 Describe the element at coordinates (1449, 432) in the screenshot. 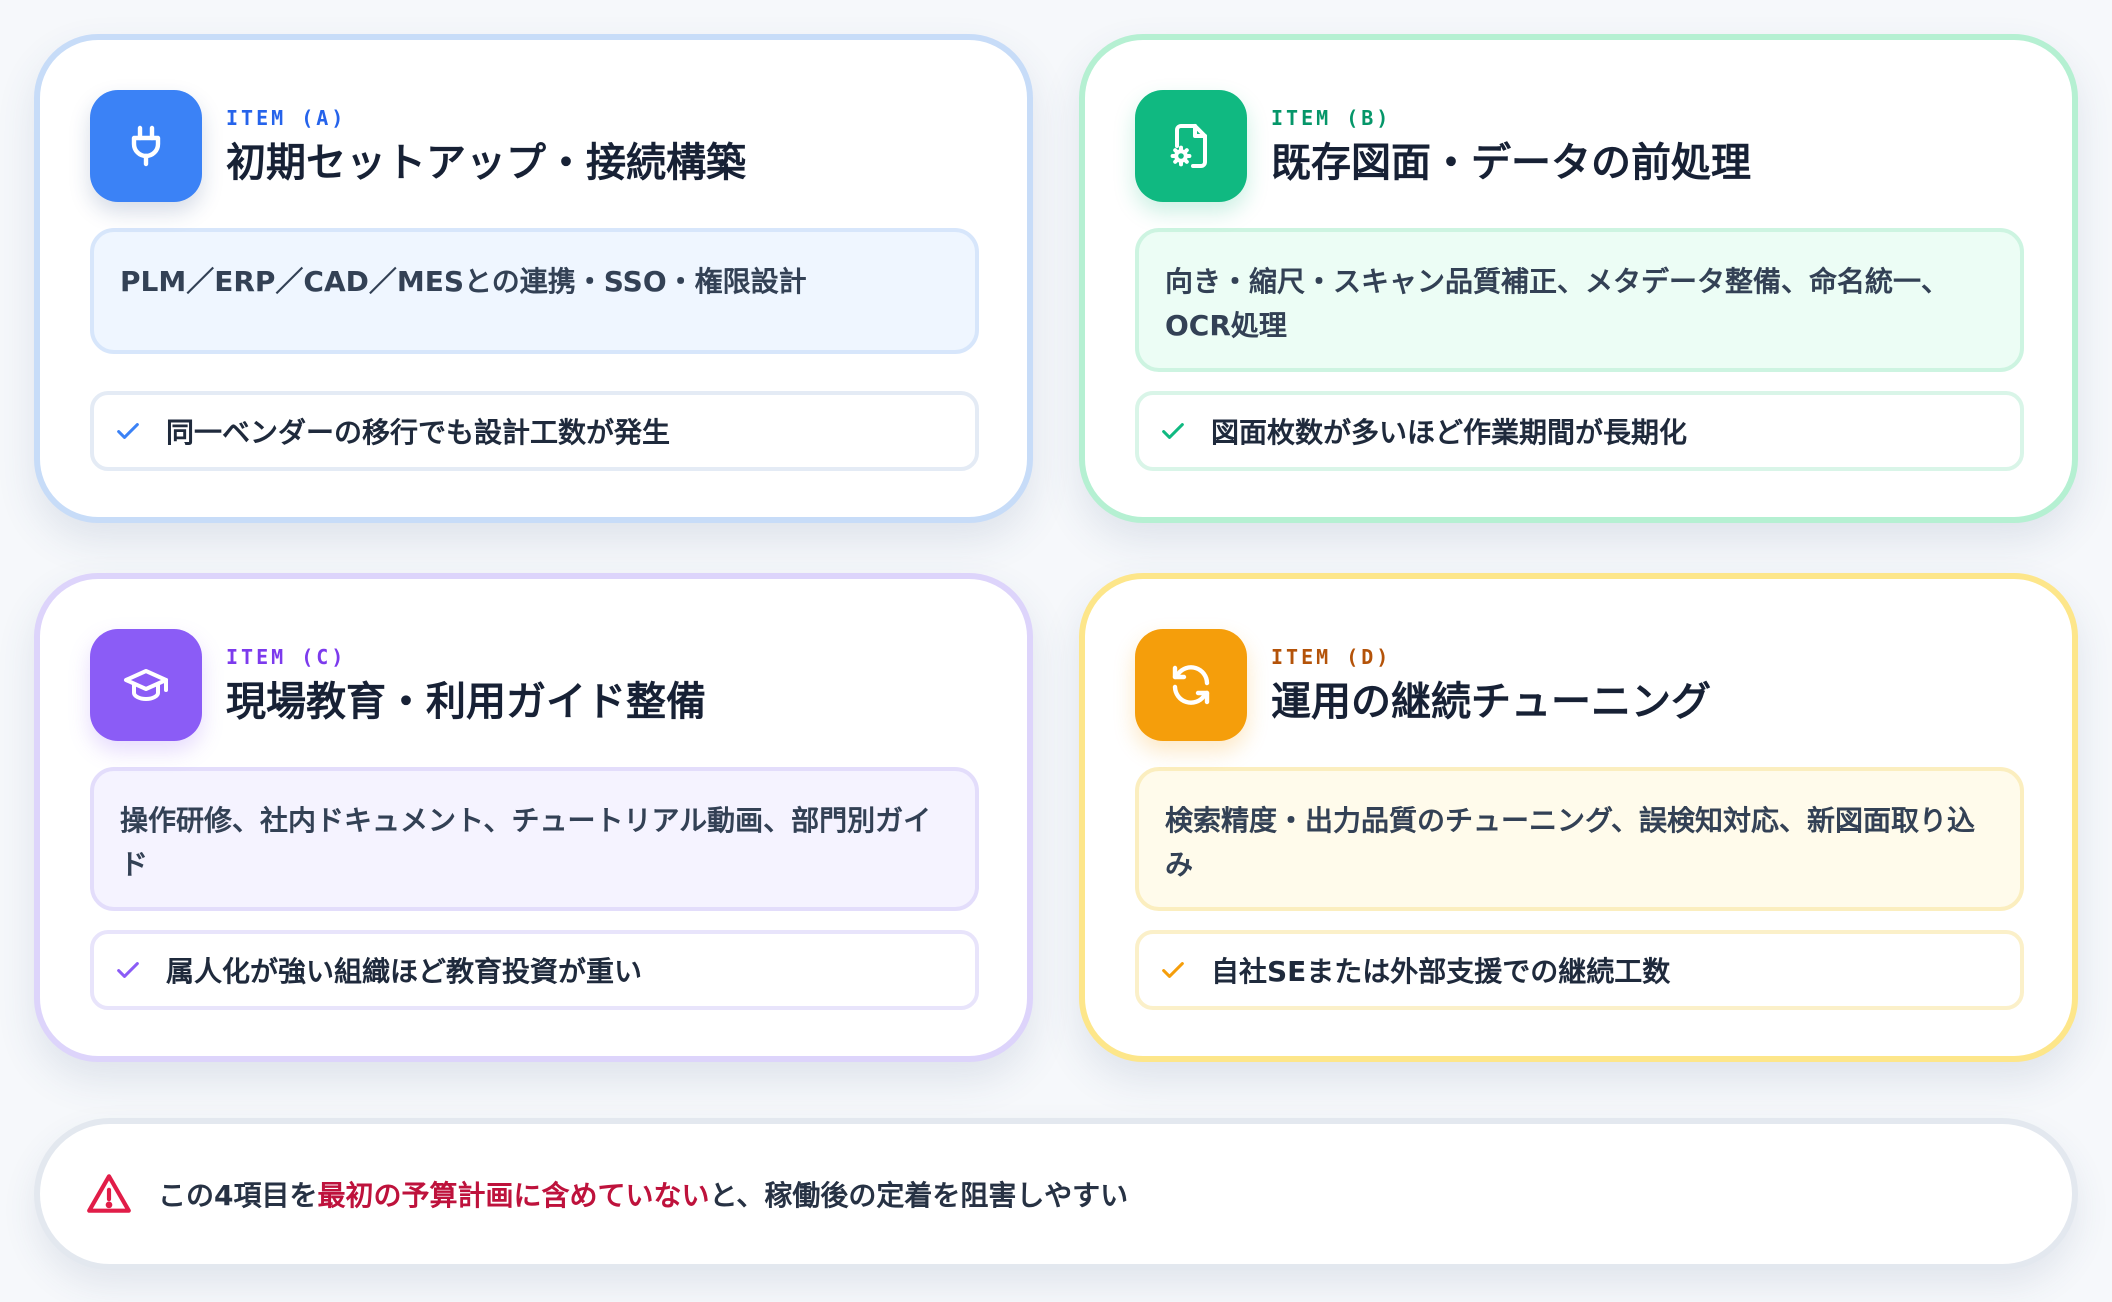

I see `note-text: 図面枚数が多いほど作業期間が長期化` at that location.